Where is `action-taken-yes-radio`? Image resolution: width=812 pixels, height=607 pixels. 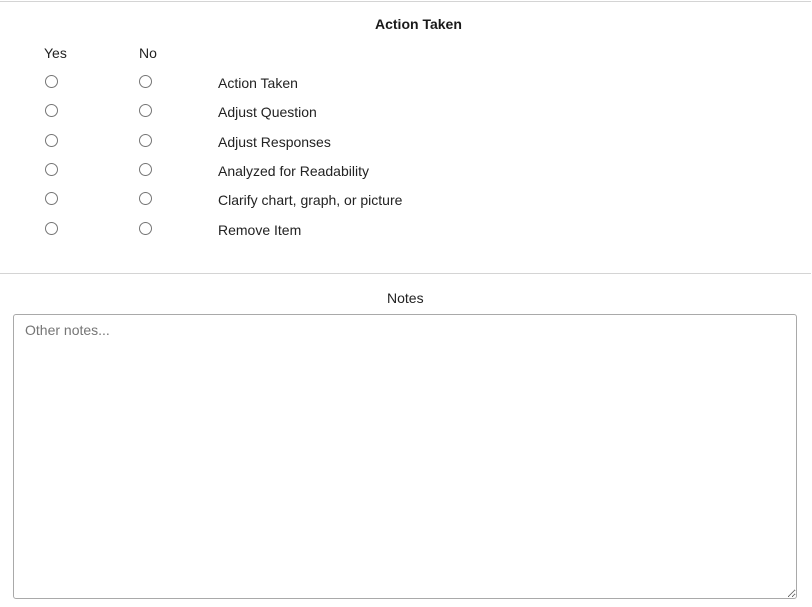
action-taken-yes-radio is located at coordinates (51, 81).